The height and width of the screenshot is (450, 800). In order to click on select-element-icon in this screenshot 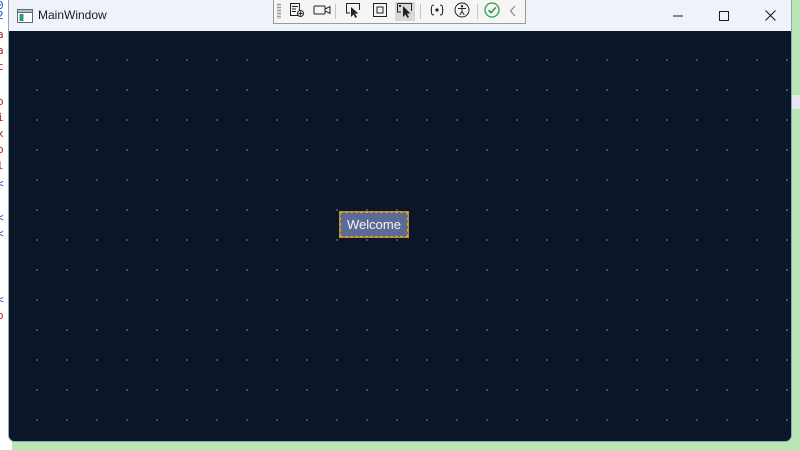, I will do `click(353, 12)`.